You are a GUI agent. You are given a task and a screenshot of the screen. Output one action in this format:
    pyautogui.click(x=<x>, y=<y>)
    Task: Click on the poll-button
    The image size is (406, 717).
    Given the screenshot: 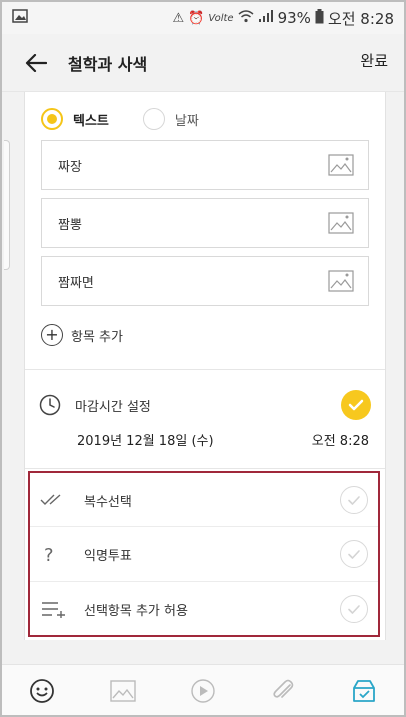 What is the action you would take?
    pyautogui.click(x=364, y=691)
    